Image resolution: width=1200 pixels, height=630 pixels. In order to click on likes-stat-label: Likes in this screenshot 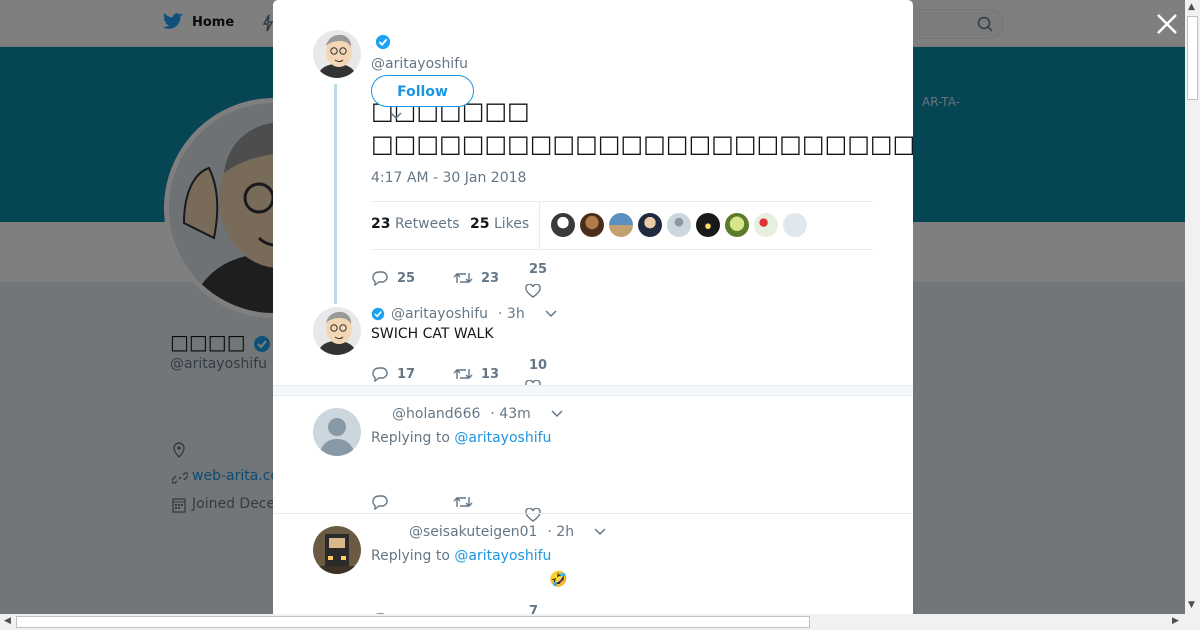, I will do `click(511, 224)`.